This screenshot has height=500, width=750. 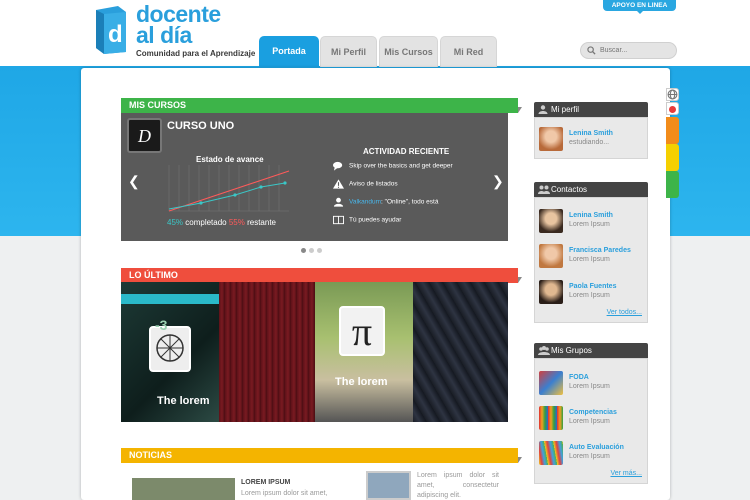 I want to click on notification-badge, so click(x=672, y=109).